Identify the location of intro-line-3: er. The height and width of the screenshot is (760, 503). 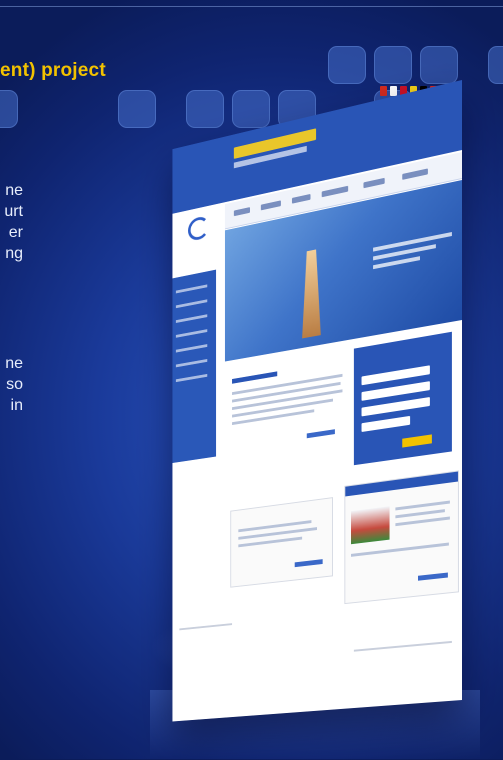
(15, 232).